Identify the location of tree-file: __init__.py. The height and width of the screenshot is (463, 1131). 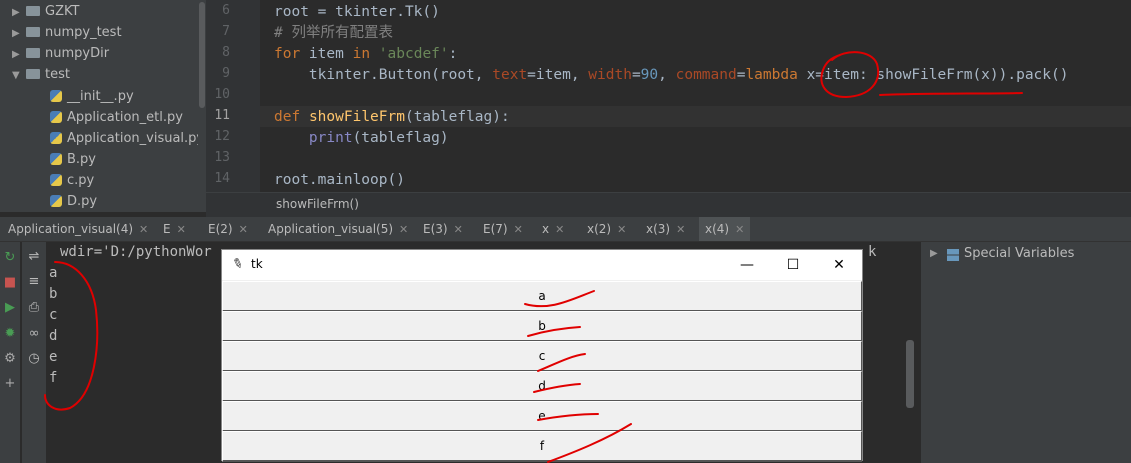
(92, 96).